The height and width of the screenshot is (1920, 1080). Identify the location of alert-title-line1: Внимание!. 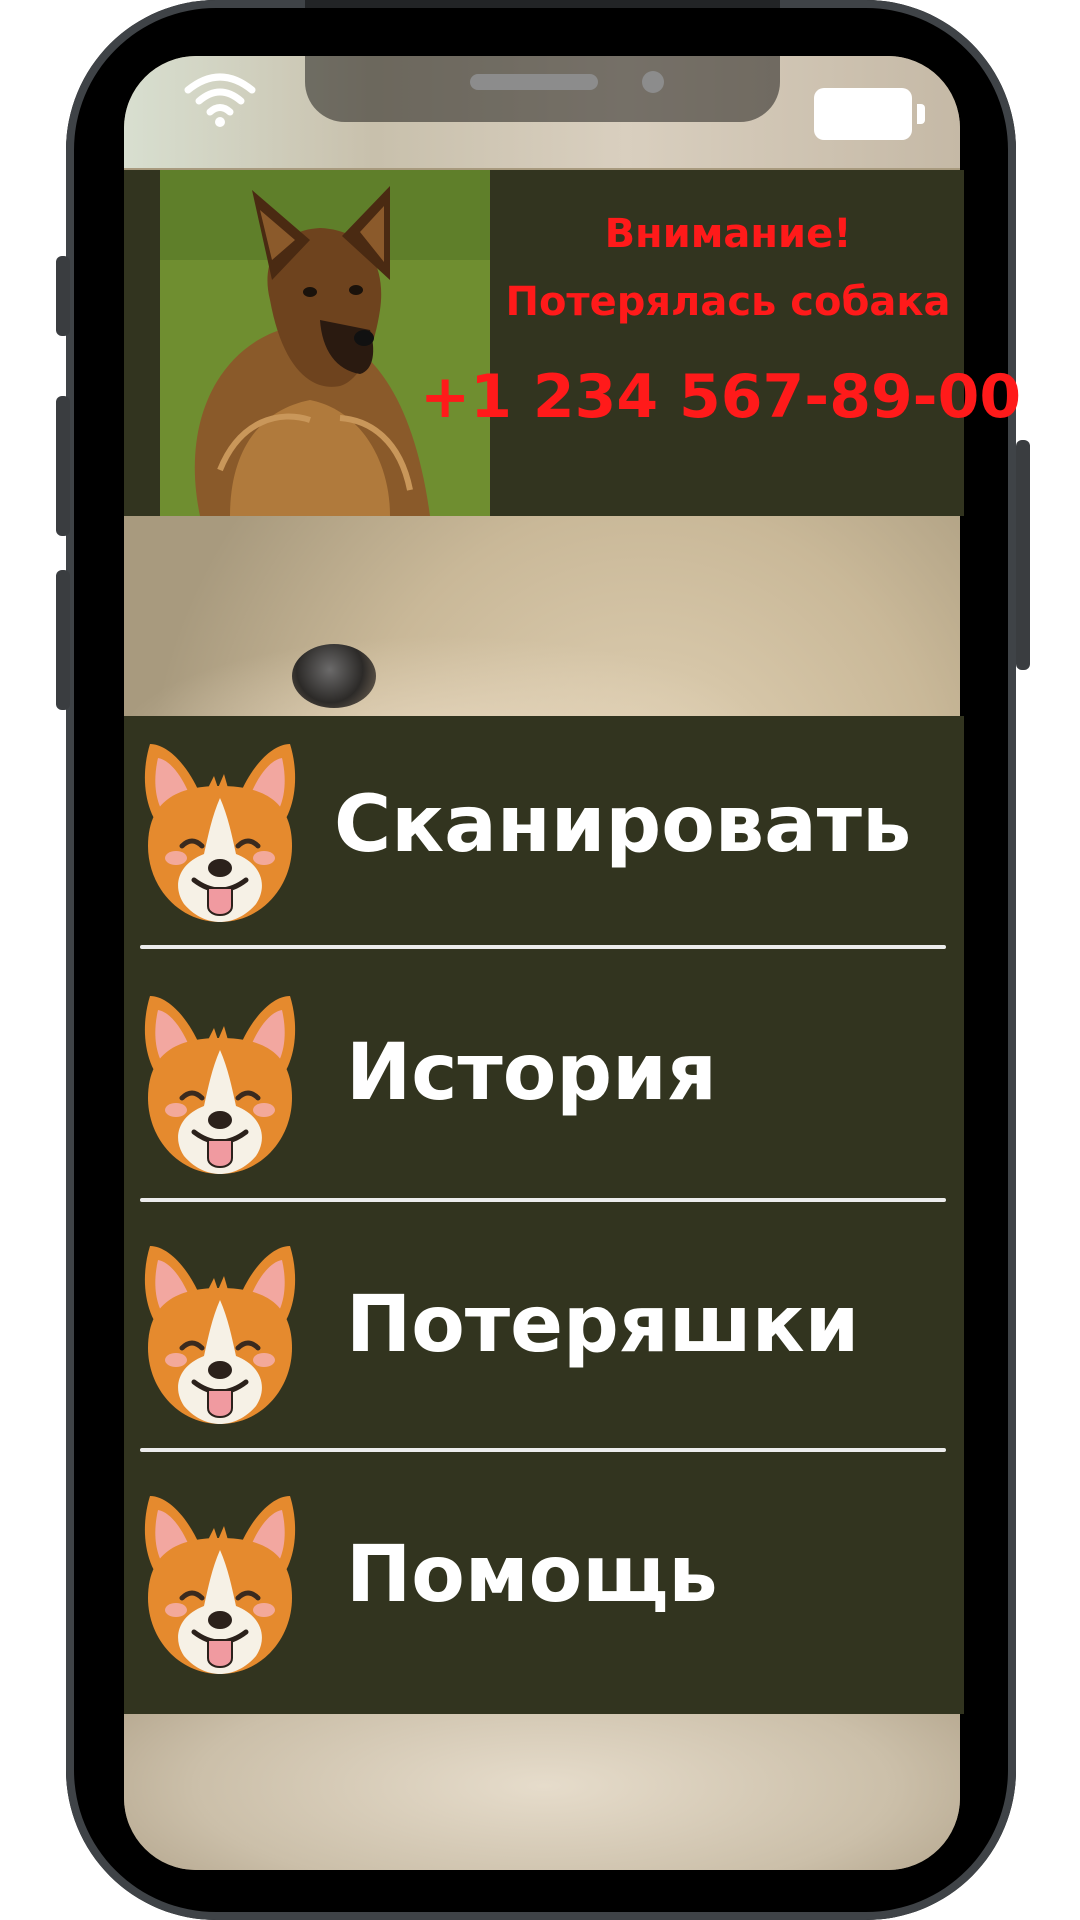
(728, 234).